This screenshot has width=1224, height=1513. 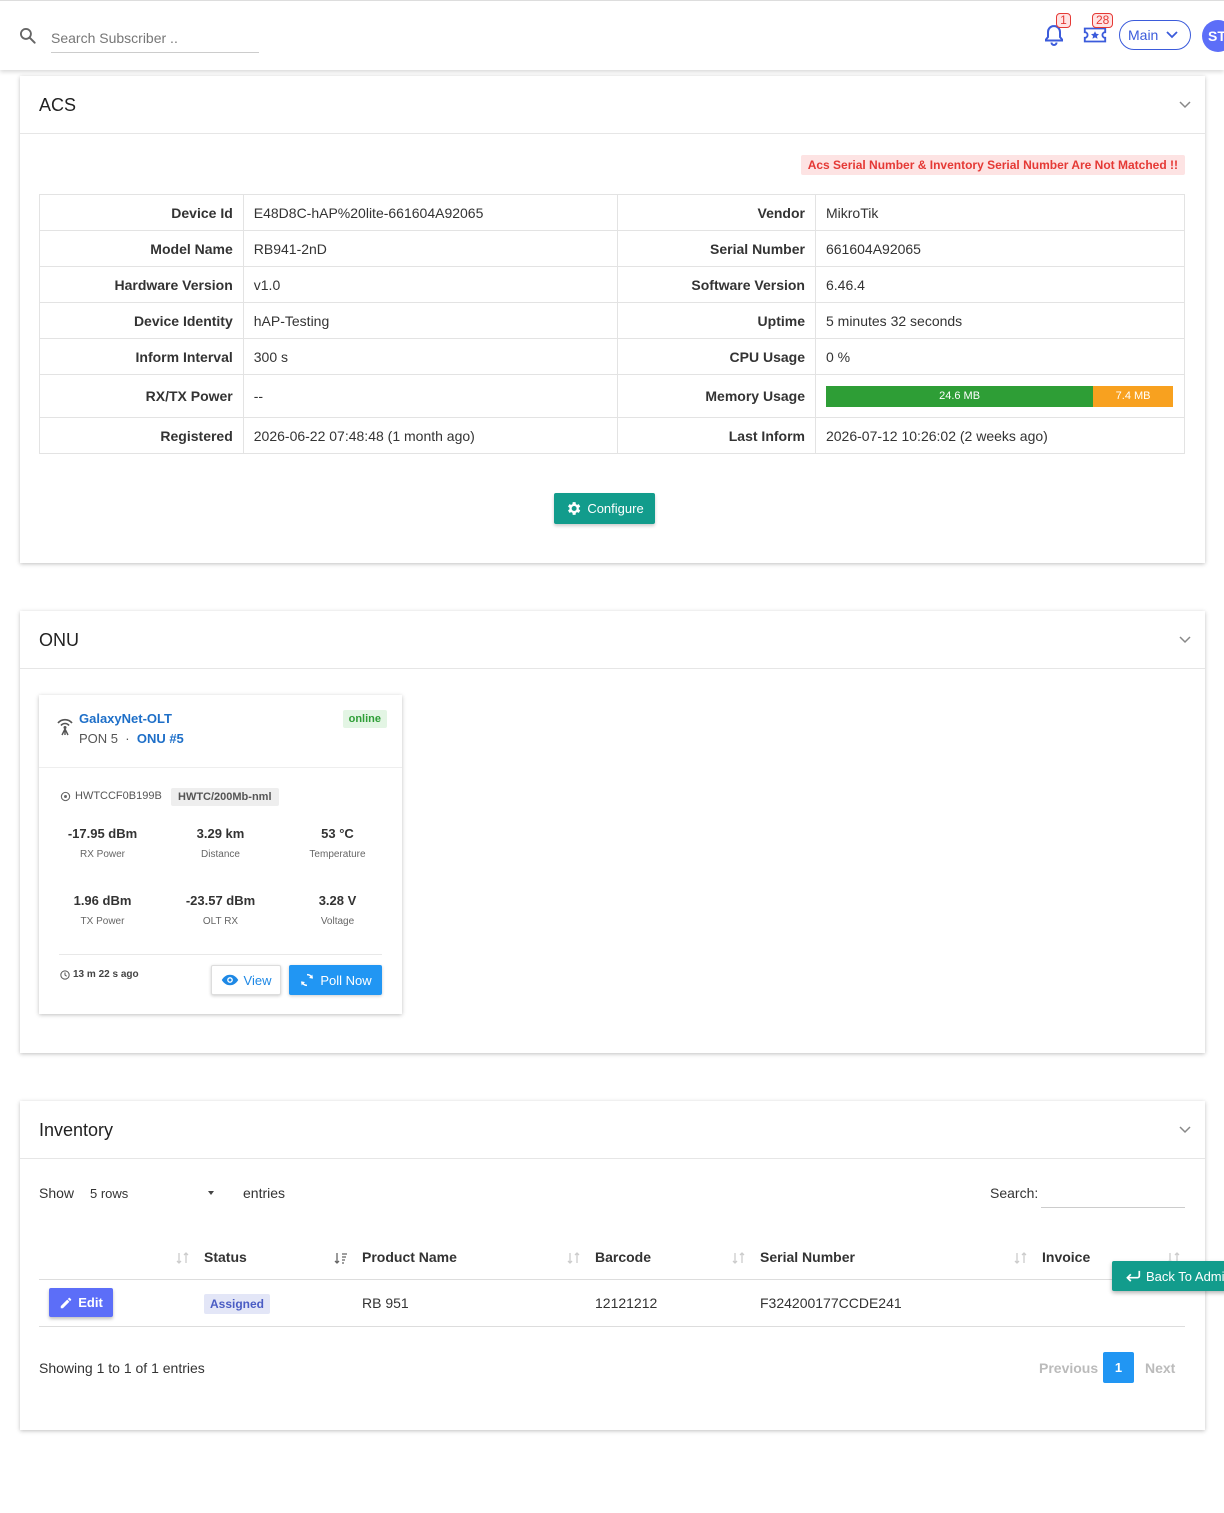 I want to click on table-info: Showing 1 to 1 of 1 entries, so click(x=122, y=1368).